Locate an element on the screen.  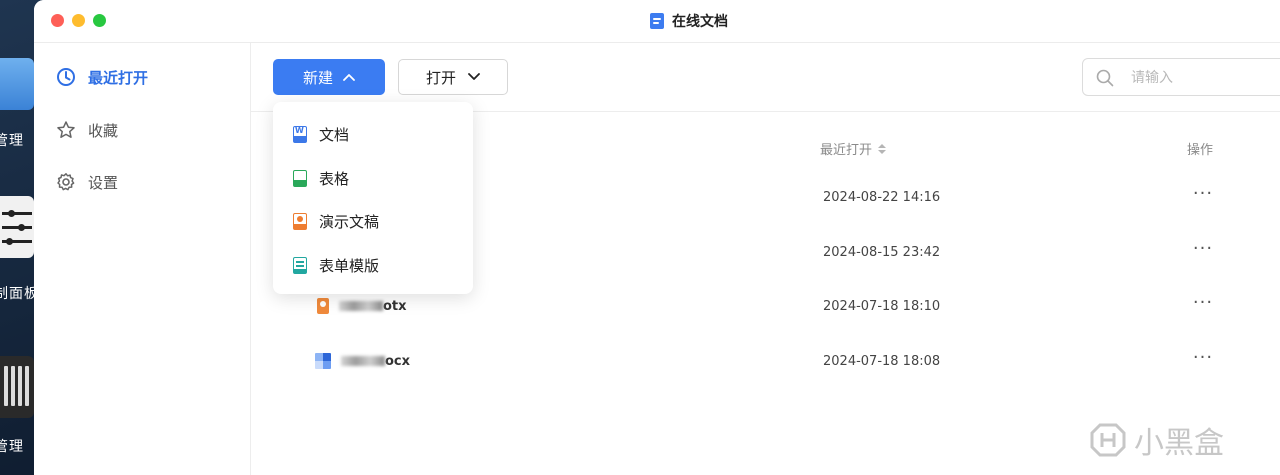
window-title: 在线文档 is located at coordinates (689, 21).